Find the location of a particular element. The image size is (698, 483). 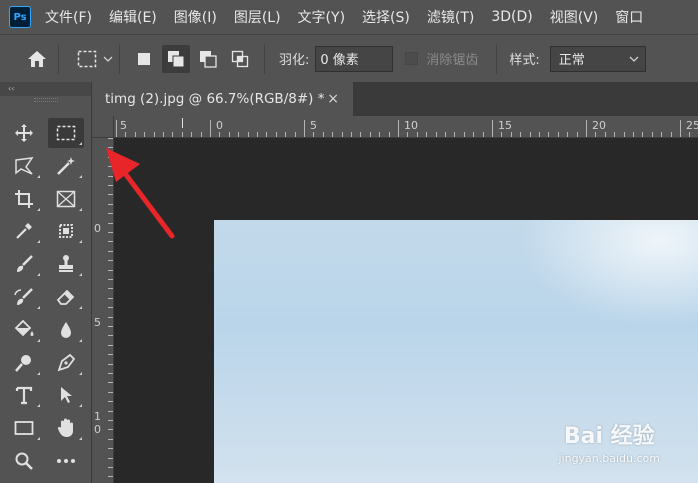

move-tool is located at coordinates (24, 133).